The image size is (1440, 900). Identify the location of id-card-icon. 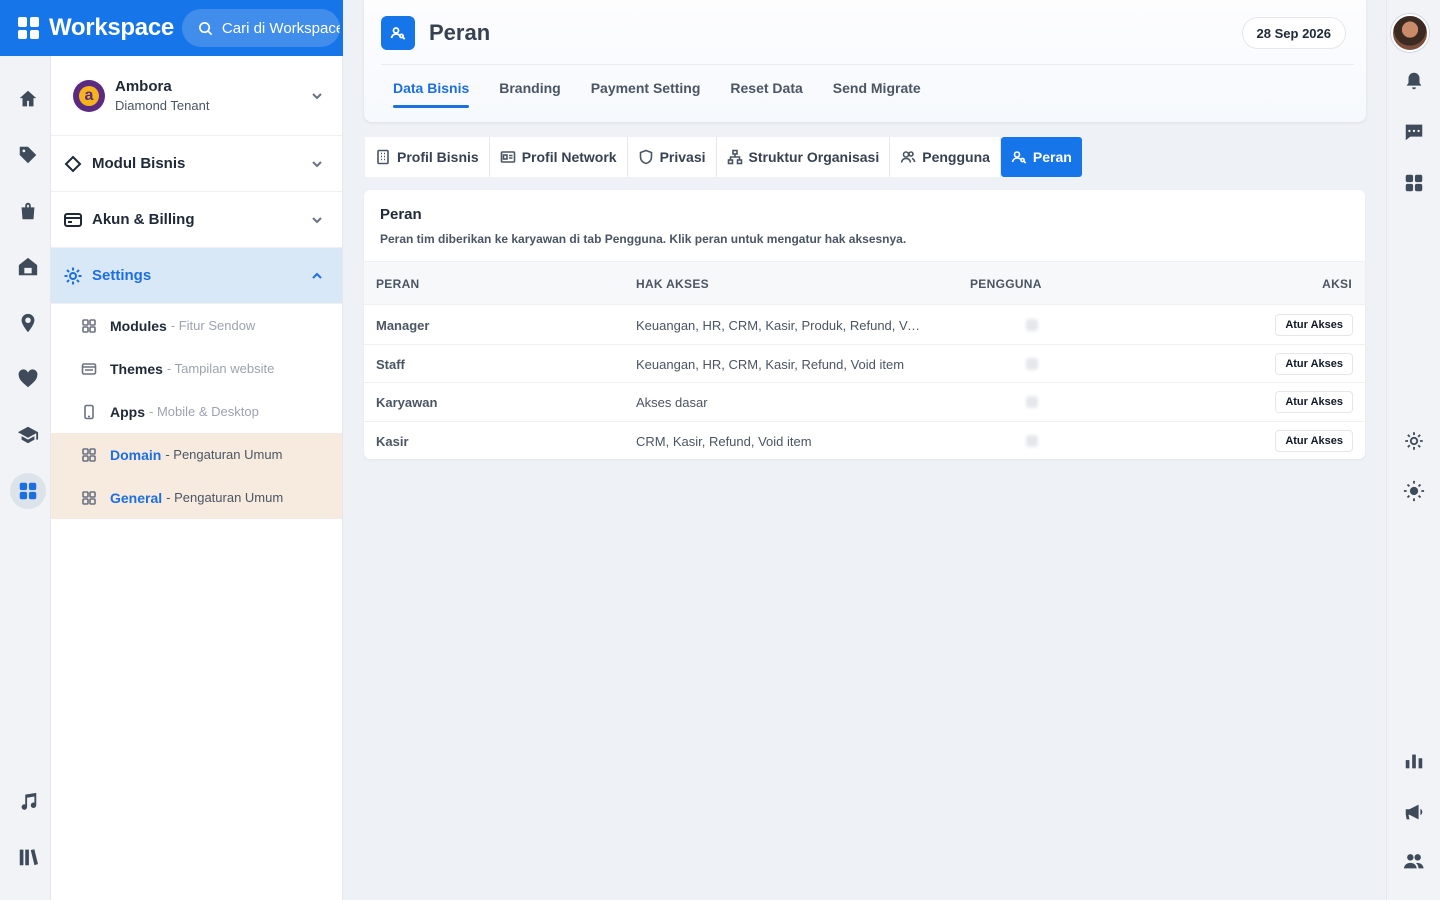
(507, 157).